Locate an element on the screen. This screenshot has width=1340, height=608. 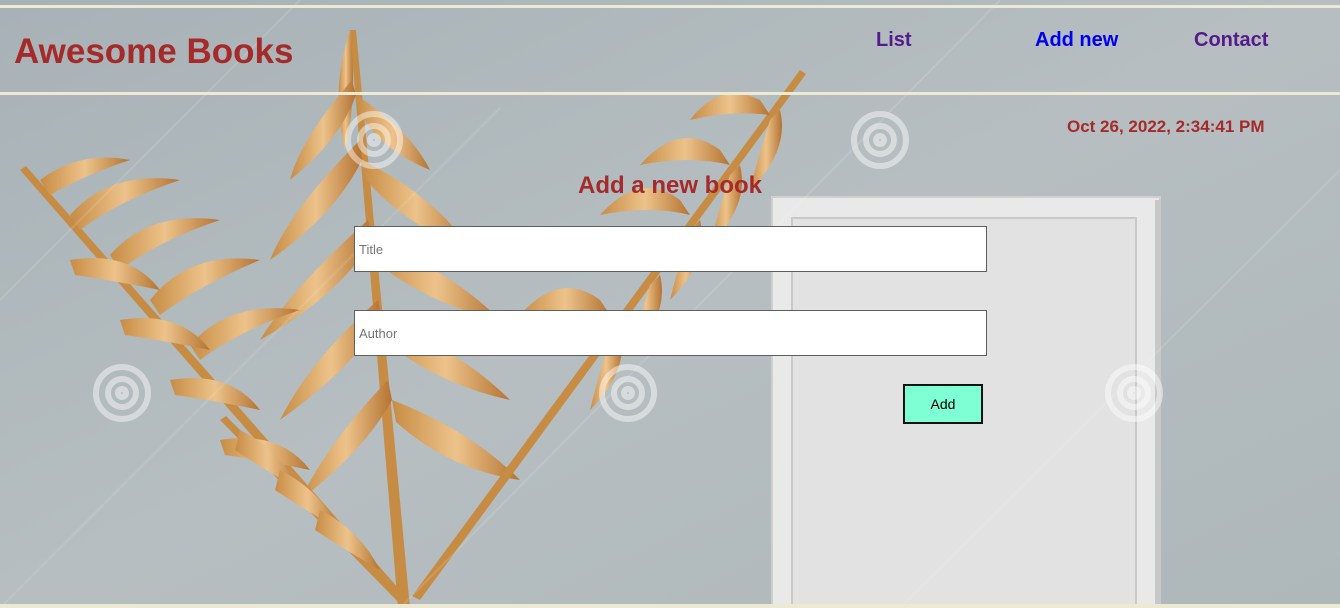
add-button: Add is located at coordinates (943, 404).